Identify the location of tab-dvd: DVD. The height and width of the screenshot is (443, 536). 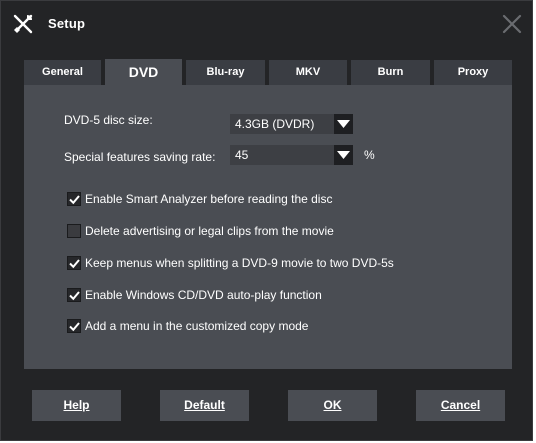
(143, 72).